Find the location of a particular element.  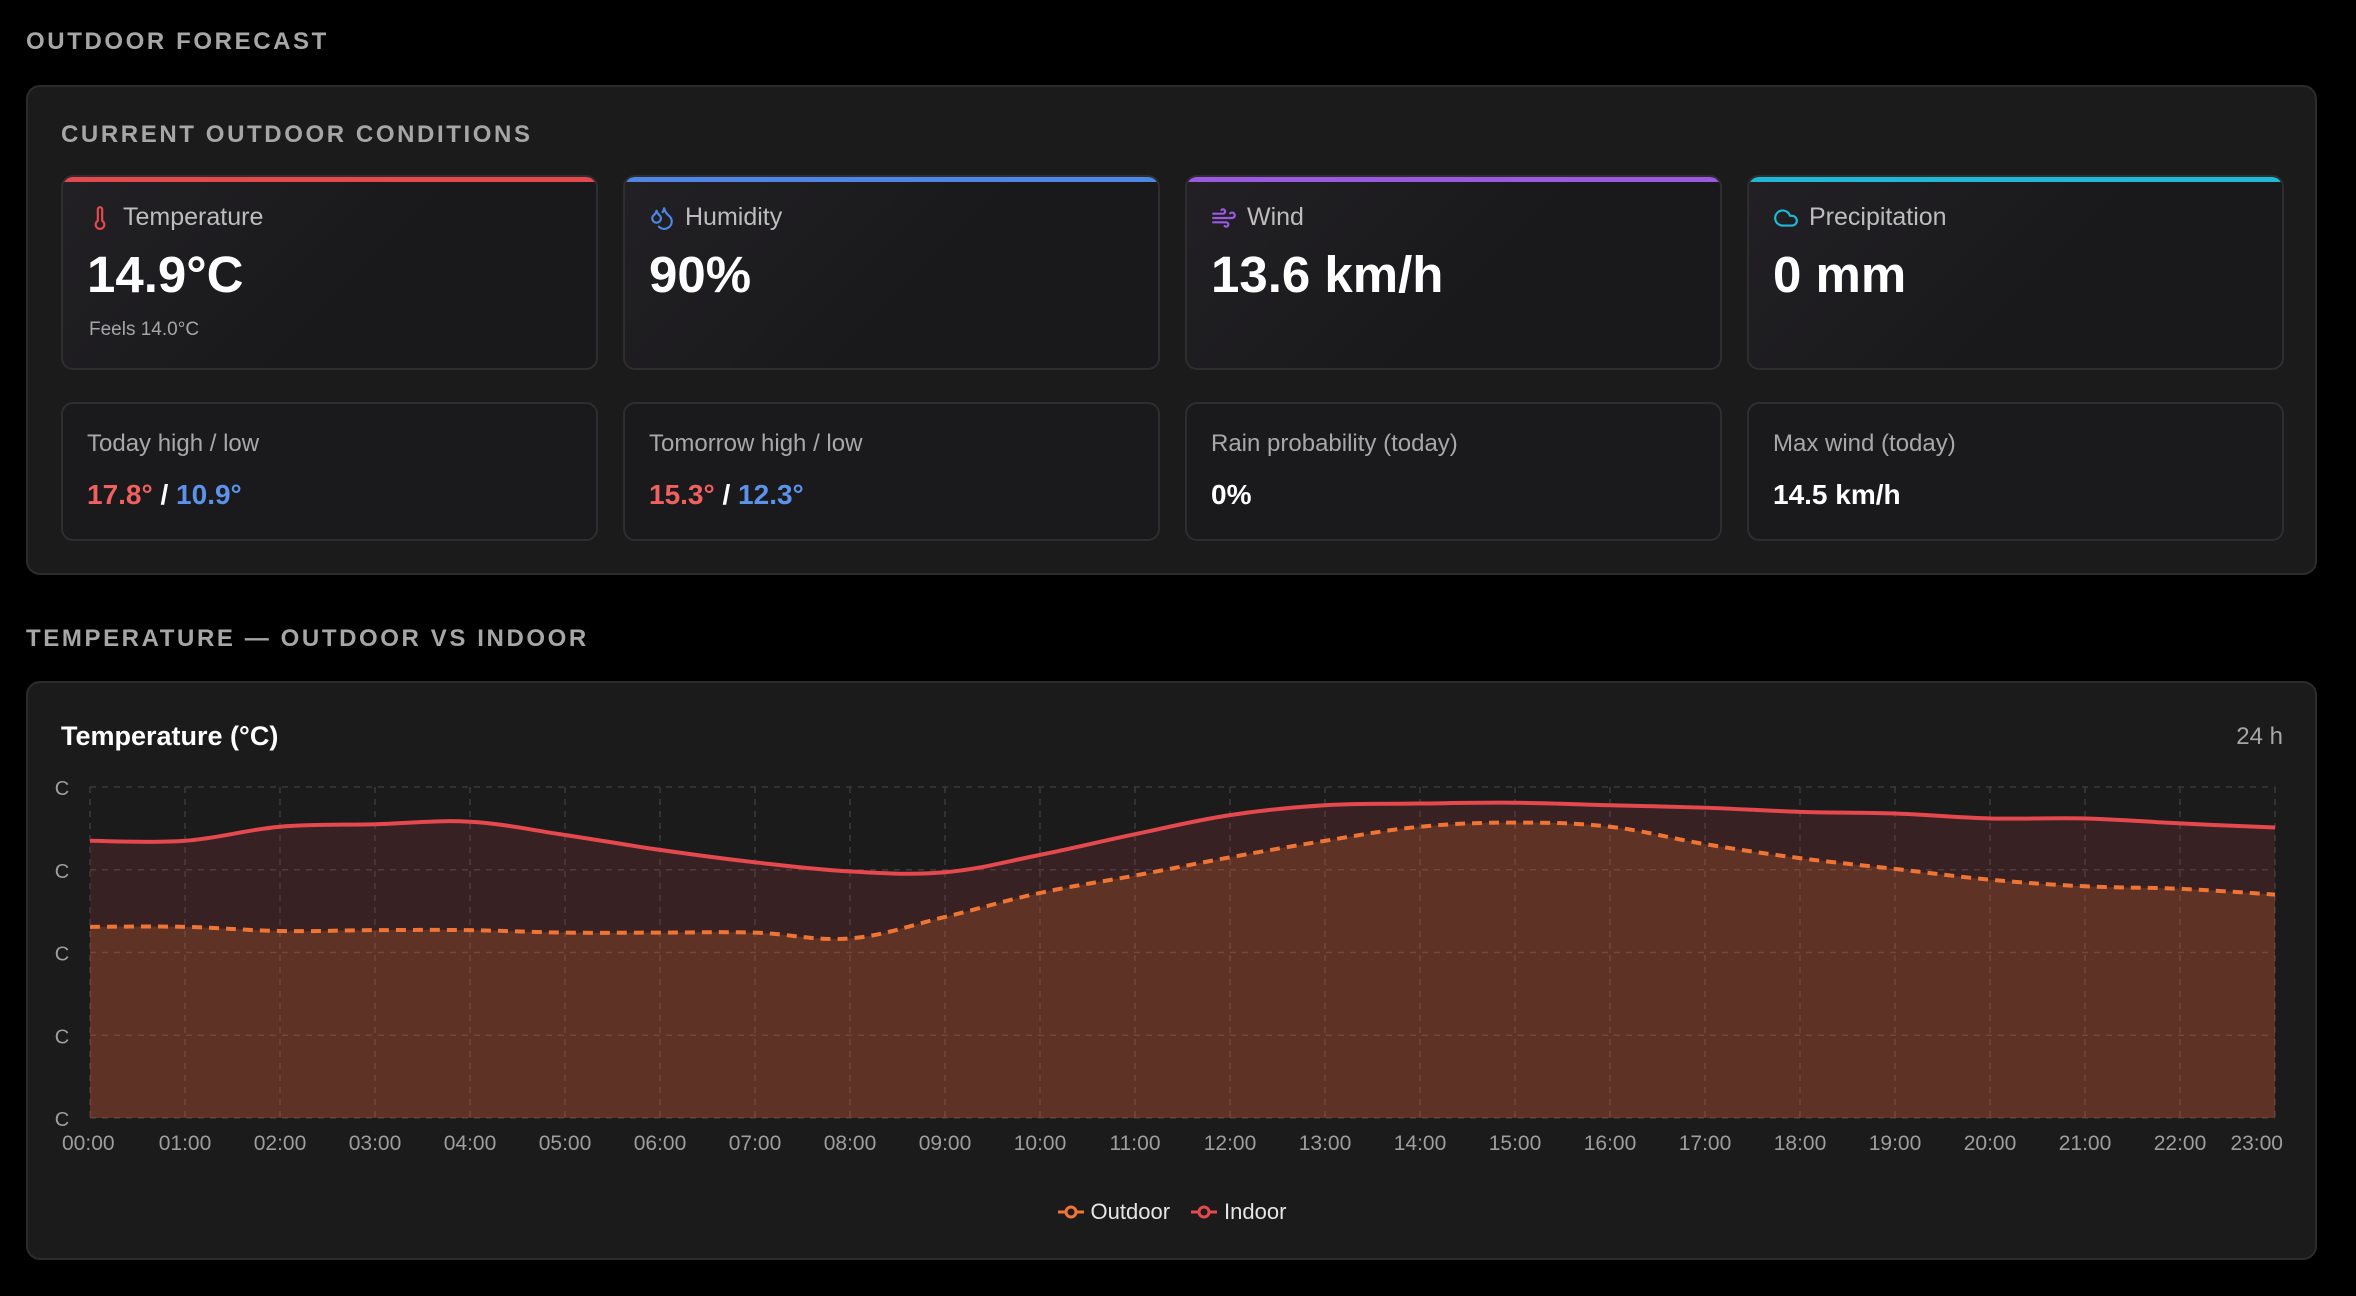

x-tick-label: 04:00 is located at coordinates (470, 1143).